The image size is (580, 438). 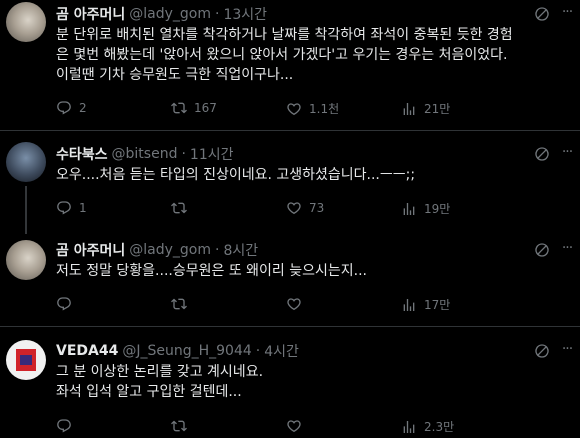 What do you see at coordinates (87, 351) in the screenshot?
I see `display-name: VEDA44` at bounding box center [87, 351].